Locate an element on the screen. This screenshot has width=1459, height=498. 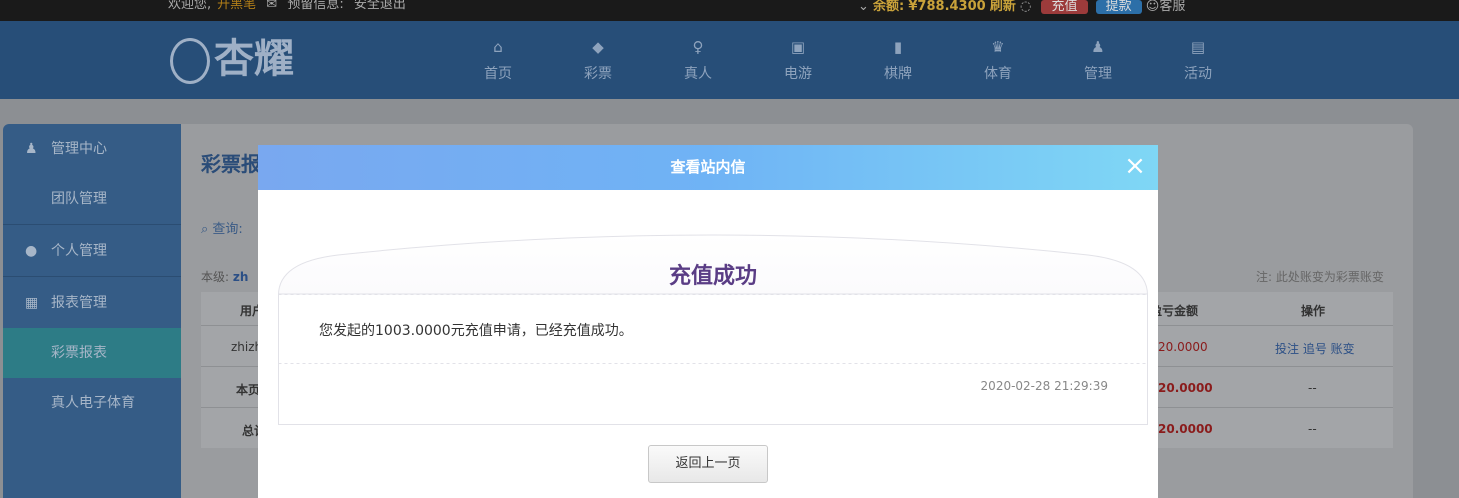
logo-emblem-icon is located at coordinates (190, 61).